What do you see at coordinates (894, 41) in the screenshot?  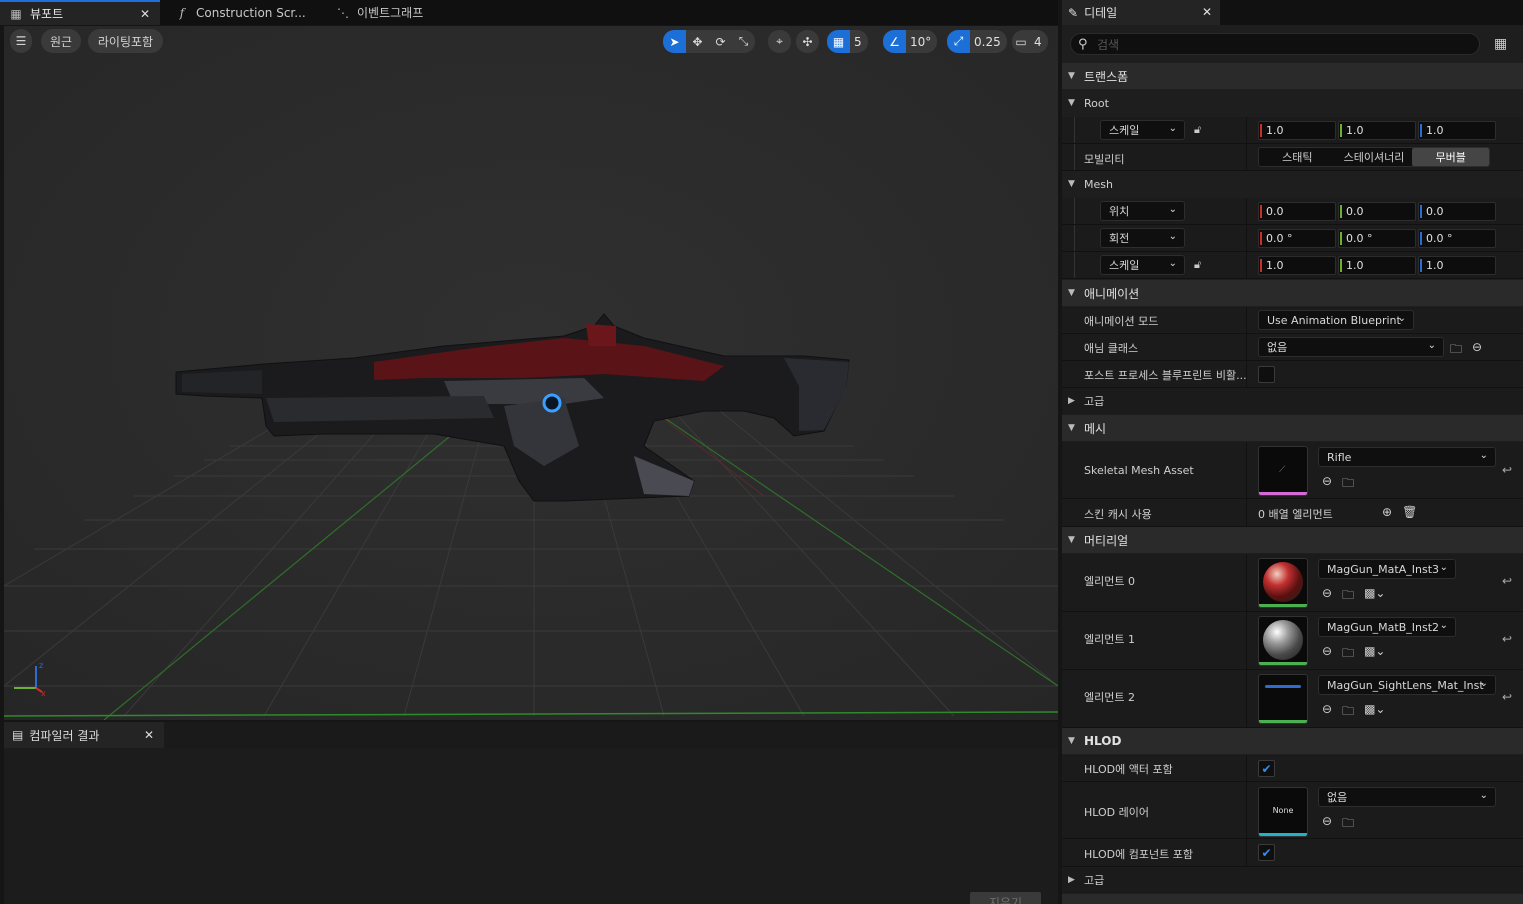 I see `angle-snap-icon: ∠` at bounding box center [894, 41].